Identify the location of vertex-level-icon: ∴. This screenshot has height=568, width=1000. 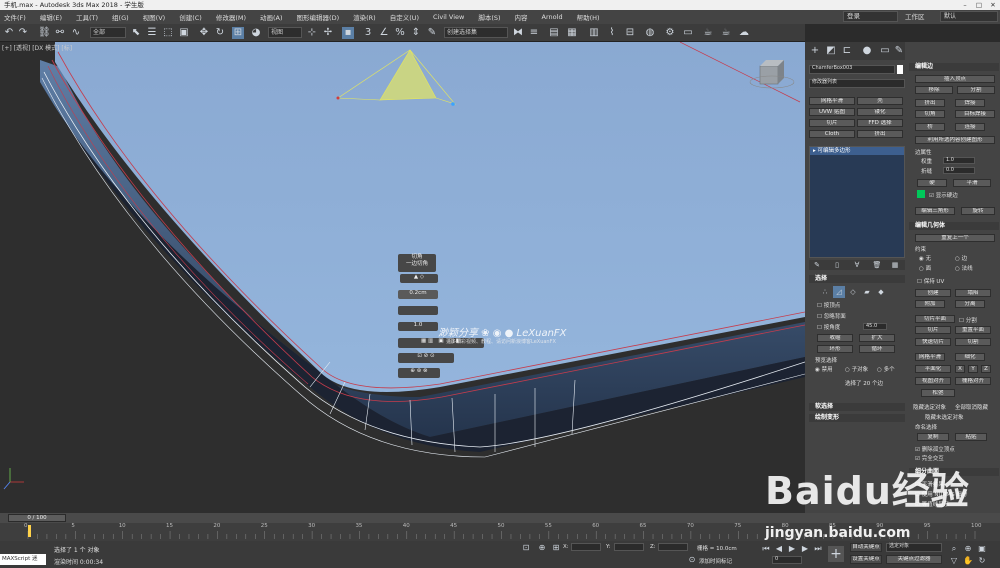
(825, 292).